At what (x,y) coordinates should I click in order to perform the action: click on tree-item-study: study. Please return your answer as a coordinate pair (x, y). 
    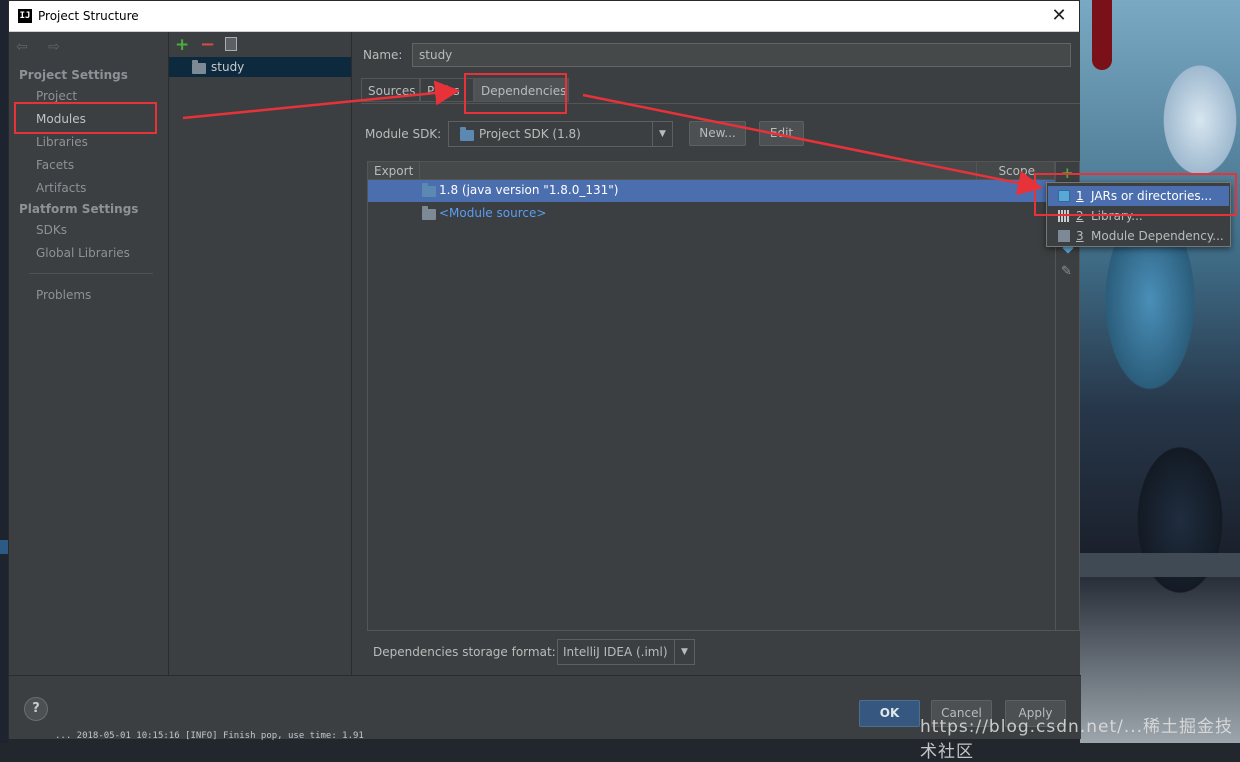
    Looking at the image, I should click on (260, 67).